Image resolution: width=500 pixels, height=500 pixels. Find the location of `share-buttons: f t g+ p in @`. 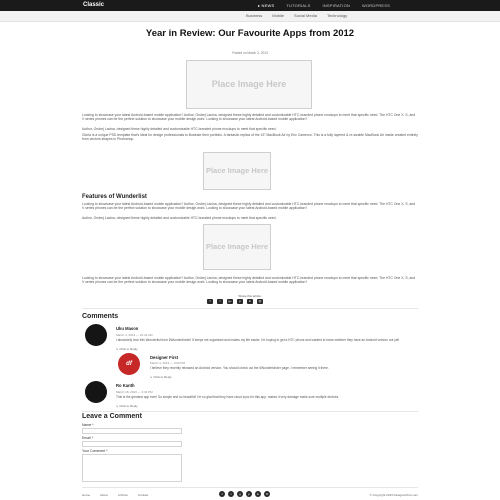

share-buttons: f t g+ p in @ is located at coordinates (235, 301).